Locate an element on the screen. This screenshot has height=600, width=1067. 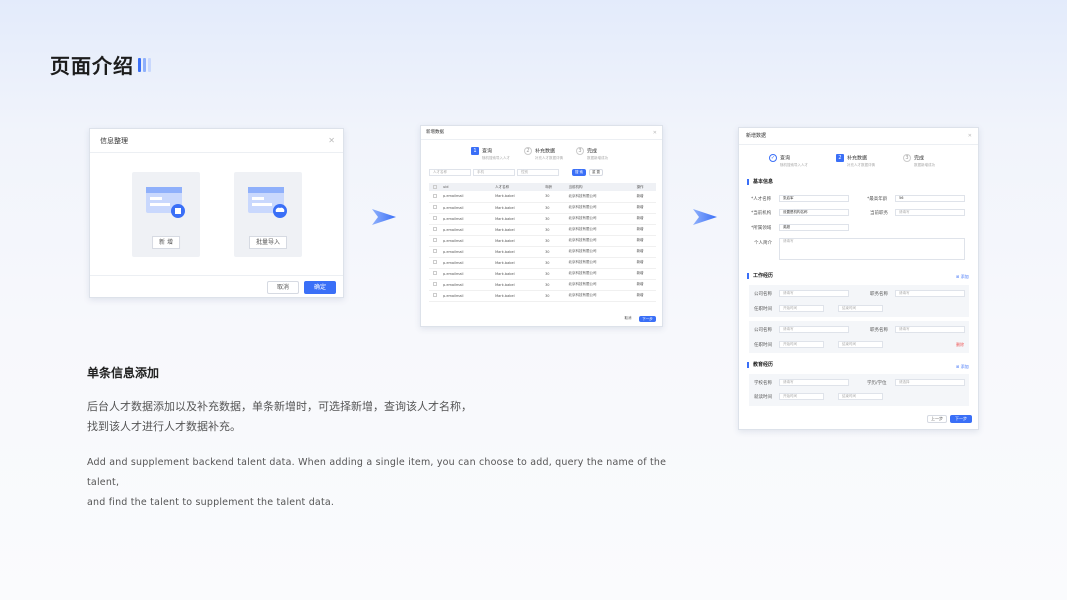
batch-import-card: 批量导入 is located at coordinates (268, 214).